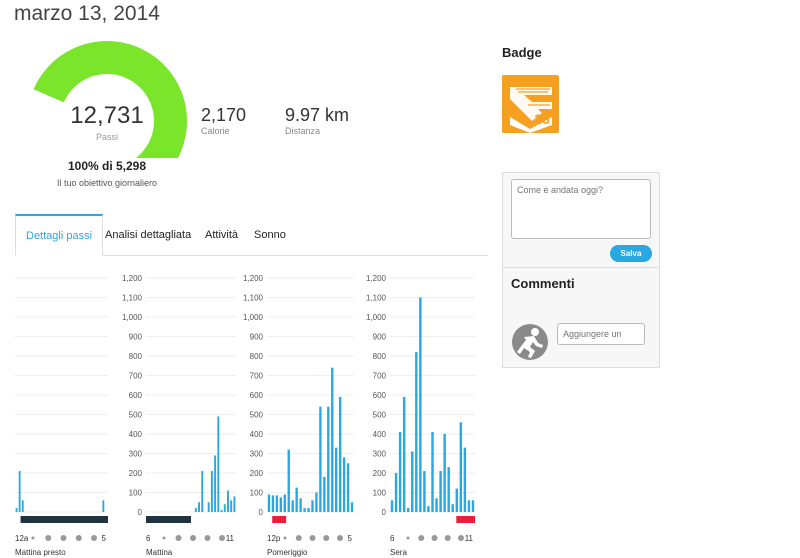  What do you see at coordinates (522, 52) in the screenshot?
I see `badge-heading: Badge` at bounding box center [522, 52].